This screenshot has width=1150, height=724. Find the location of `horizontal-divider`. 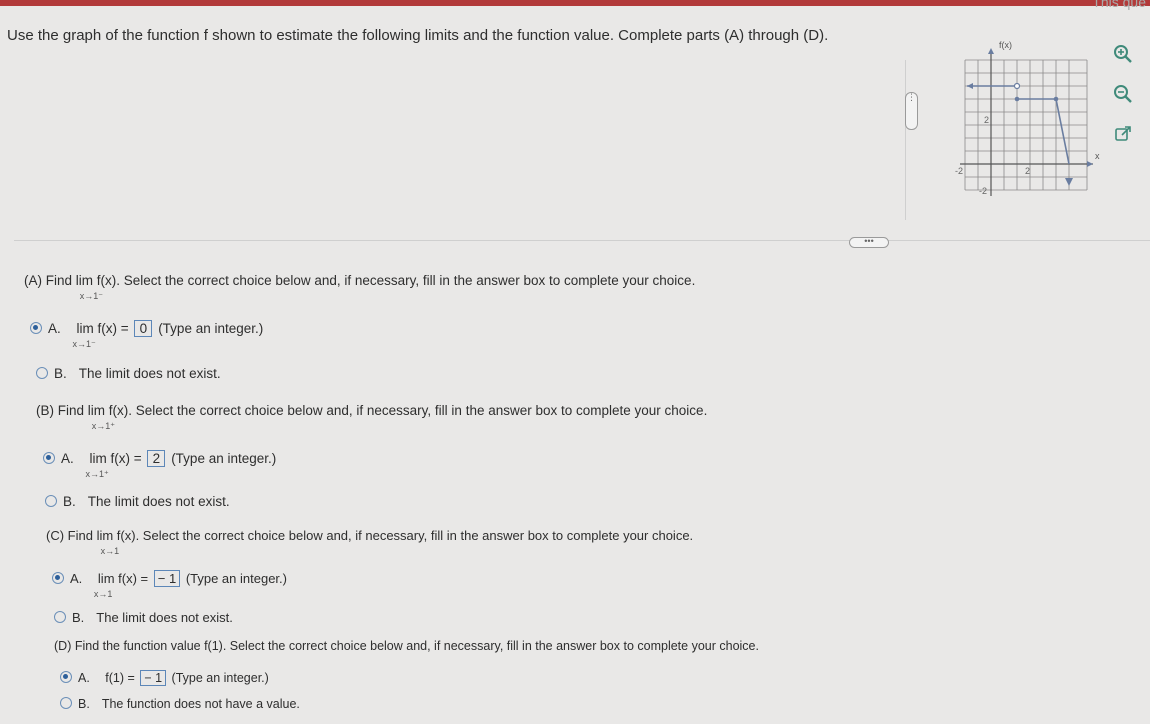

horizontal-divider is located at coordinates (582, 240).